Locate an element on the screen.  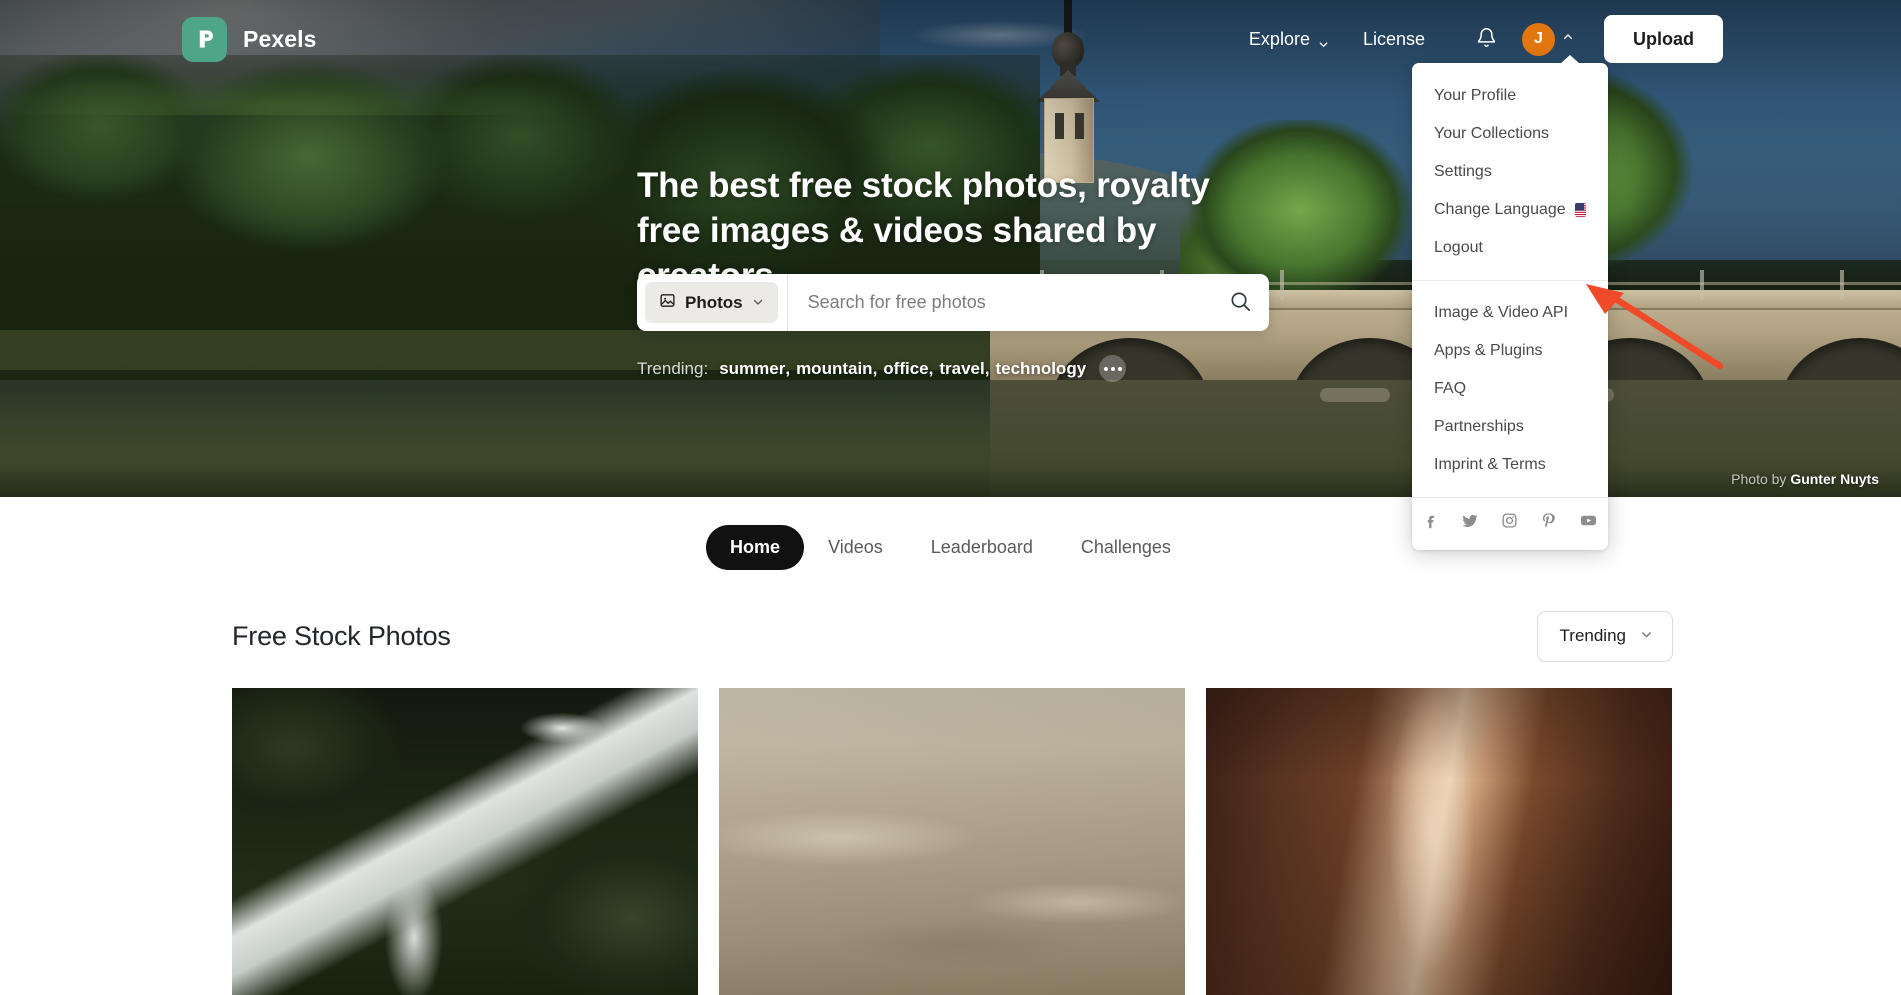
trending-label: Trending: is located at coordinates (673, 368).